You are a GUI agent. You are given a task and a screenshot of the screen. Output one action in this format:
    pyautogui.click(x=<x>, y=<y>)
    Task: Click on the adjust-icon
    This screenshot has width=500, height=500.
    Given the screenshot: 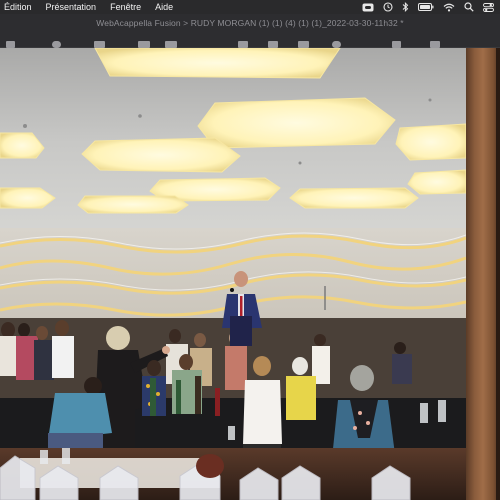 What is the action you would take?
    pyautogui.click(x=144, y=44)
    